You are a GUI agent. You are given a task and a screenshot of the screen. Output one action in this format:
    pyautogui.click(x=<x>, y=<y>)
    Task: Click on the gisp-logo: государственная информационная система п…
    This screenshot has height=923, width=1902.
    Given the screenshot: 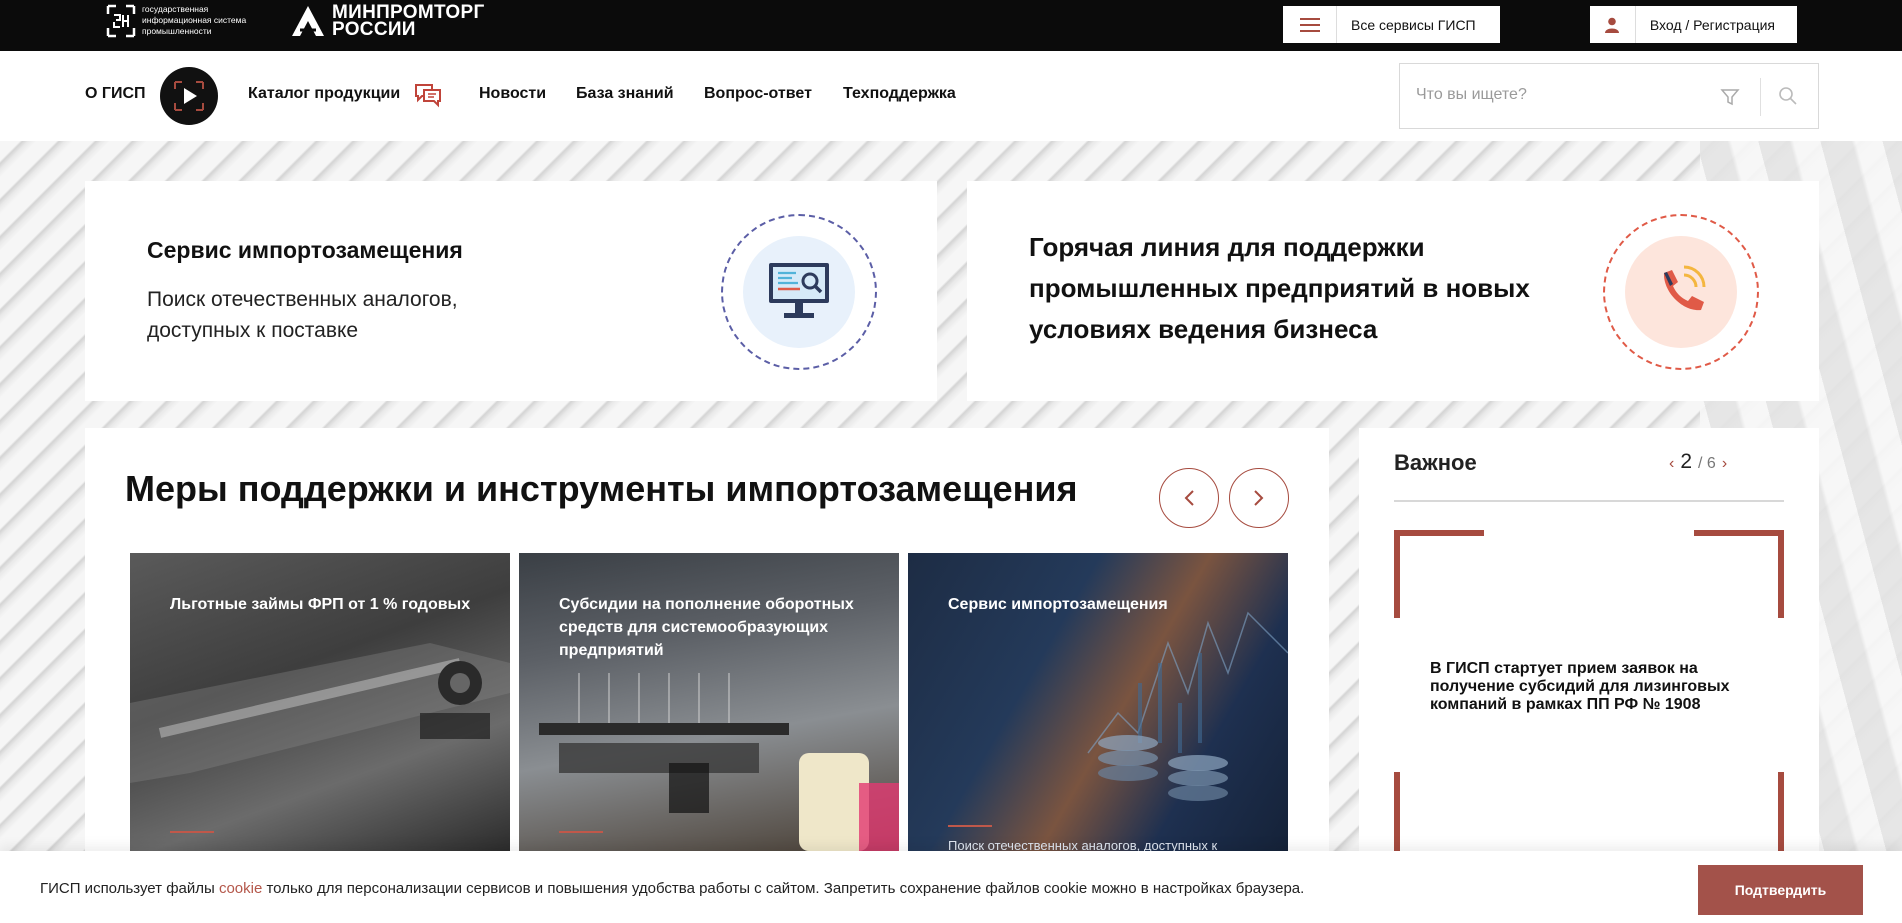 What is the action you would take?
    pyautogui.click(x=184, y=21)
    